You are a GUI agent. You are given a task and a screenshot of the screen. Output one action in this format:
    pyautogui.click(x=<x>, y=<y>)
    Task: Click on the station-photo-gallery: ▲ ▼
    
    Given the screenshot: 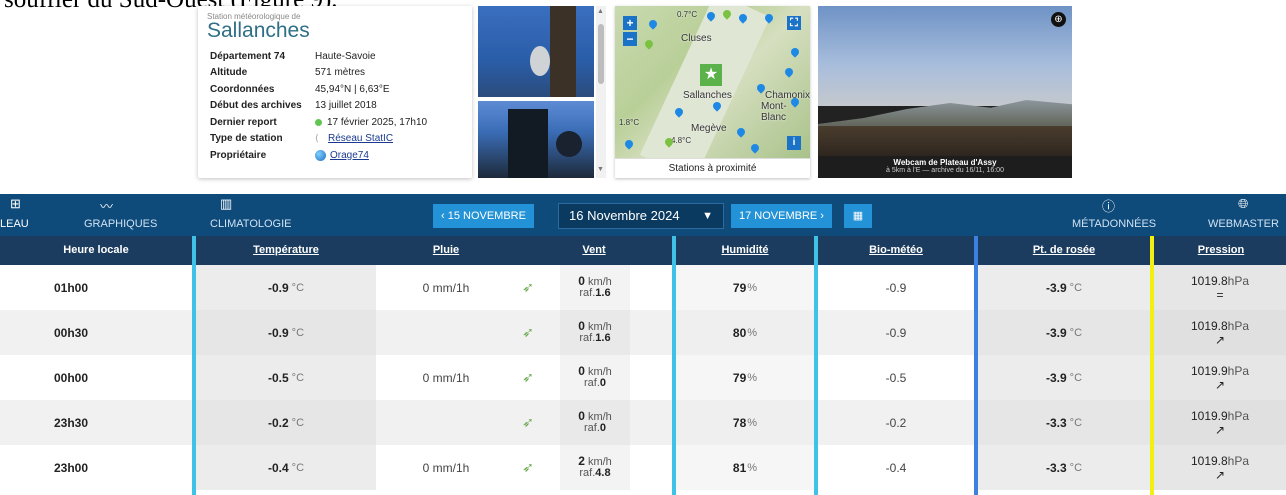 What is the action you would take?
    pyautogui.click(x=543, y=92)
    